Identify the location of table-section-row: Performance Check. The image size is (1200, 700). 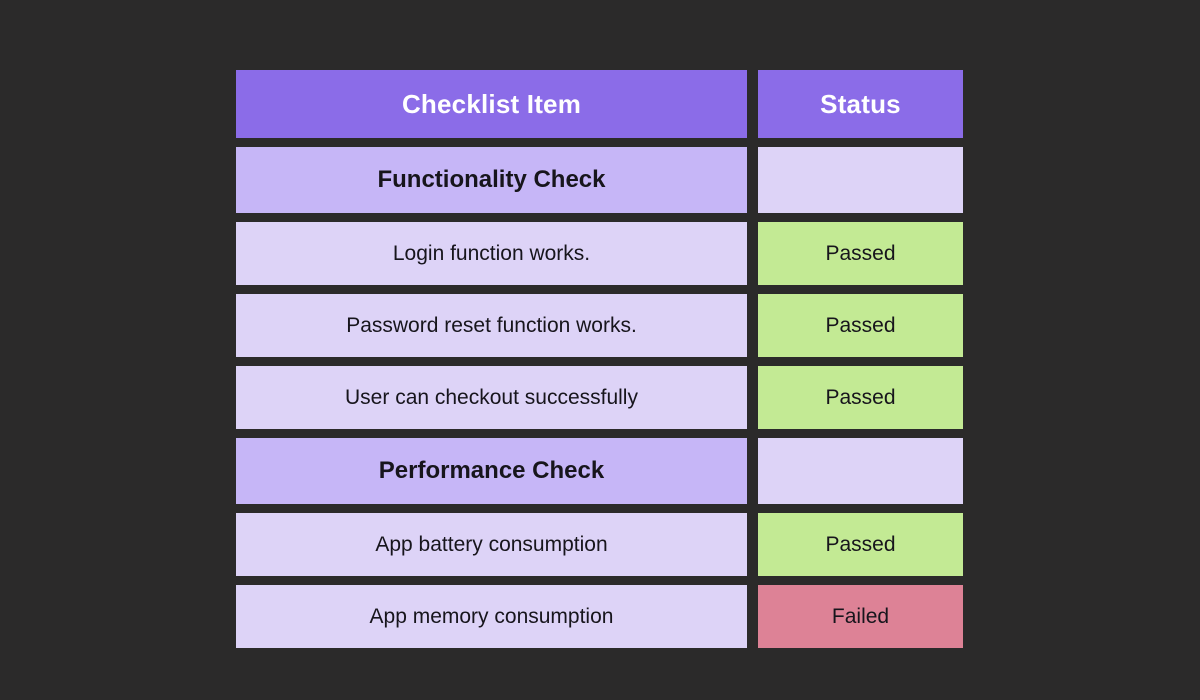
(599, 471).